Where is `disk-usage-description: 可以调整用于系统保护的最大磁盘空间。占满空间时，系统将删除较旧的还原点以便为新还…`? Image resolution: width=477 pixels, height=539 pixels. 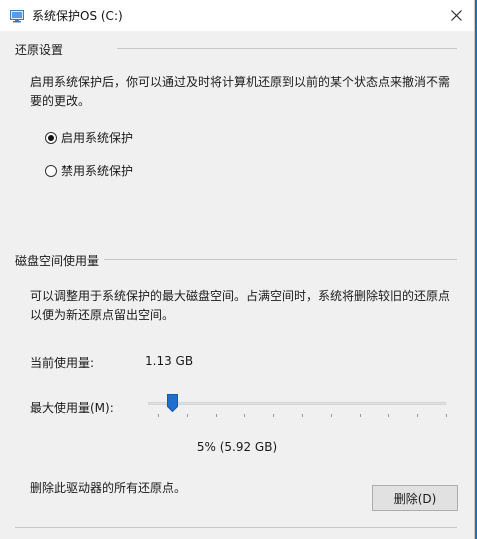 disk-usage-description: 可以调整用于系统保护的最大磁盘空间。占满空间时，系统将删除较旧的还原点以便为新还… is located at coordinates (240, 305).